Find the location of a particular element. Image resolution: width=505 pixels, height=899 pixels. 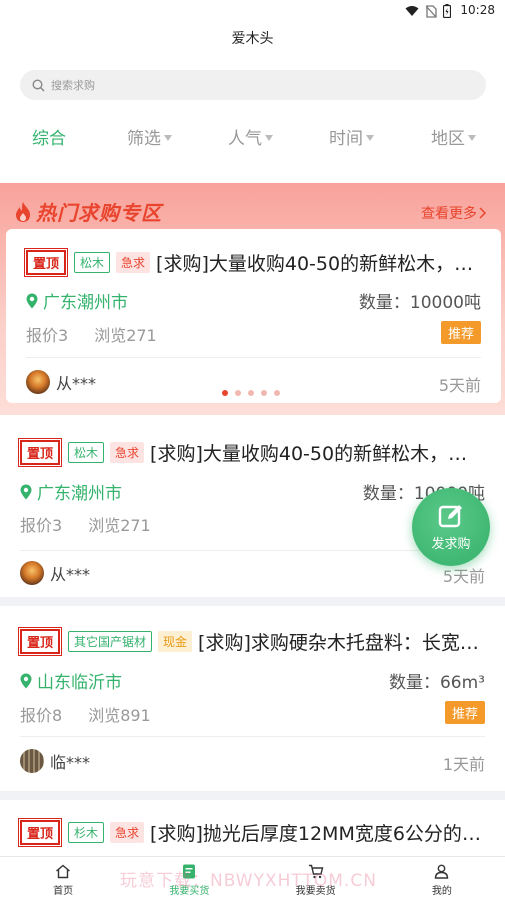

post-time: 1天前 is located at coordinates (463, 764).